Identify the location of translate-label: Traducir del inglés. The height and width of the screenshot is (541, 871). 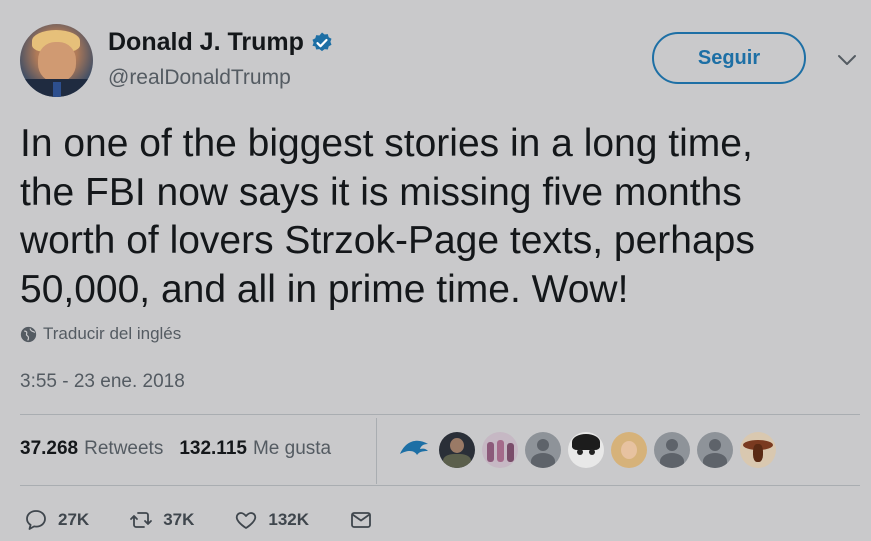
(112, 333).